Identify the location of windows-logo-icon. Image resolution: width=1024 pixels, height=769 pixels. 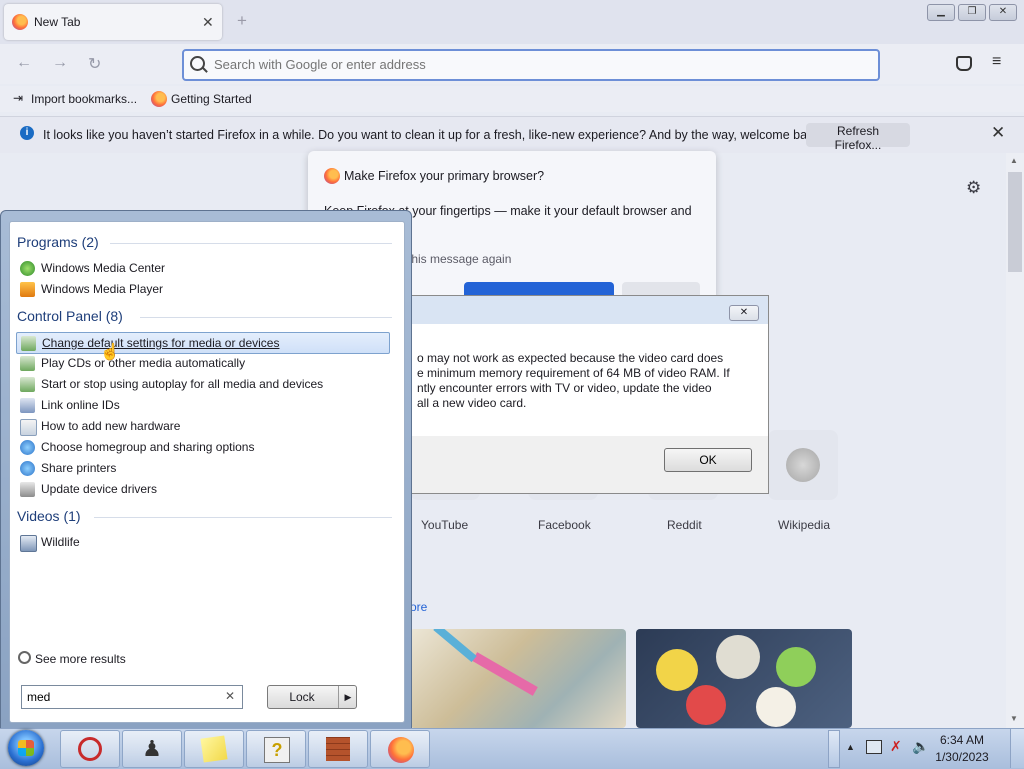
(26, 748).